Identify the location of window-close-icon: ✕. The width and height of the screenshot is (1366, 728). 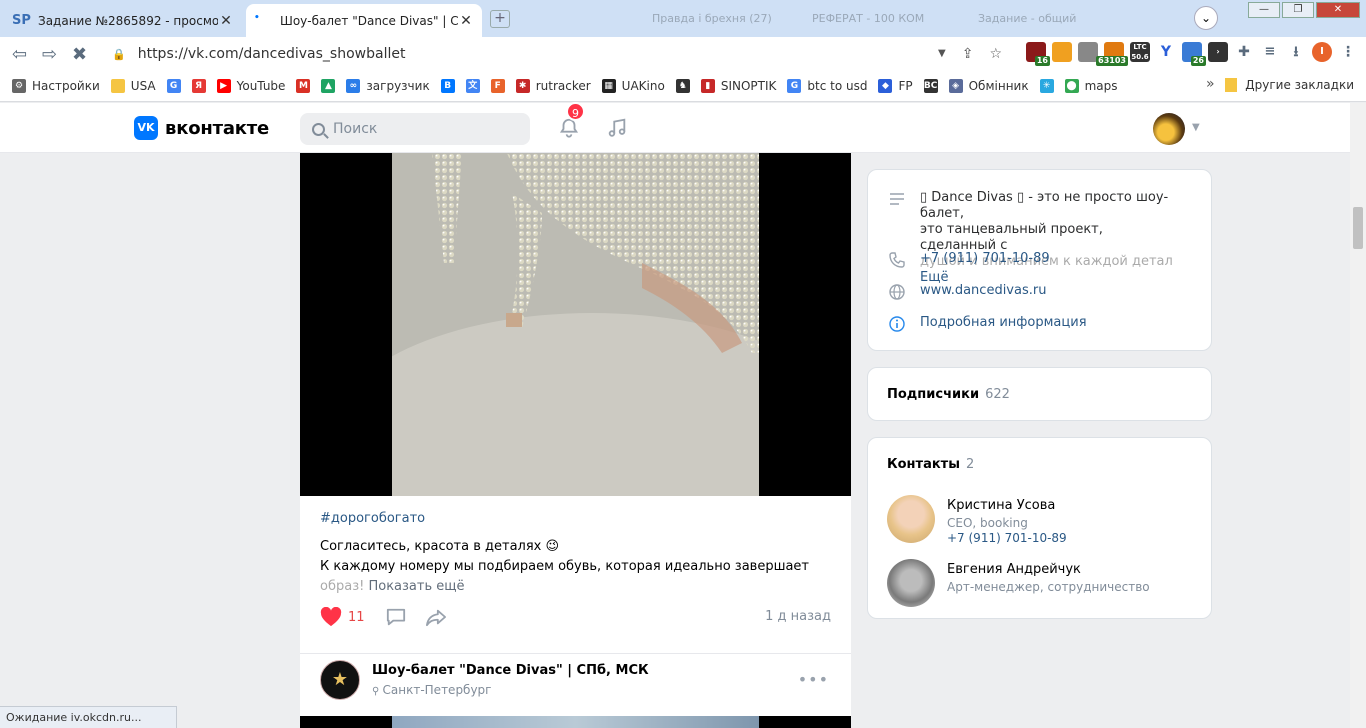
(1338, 10).